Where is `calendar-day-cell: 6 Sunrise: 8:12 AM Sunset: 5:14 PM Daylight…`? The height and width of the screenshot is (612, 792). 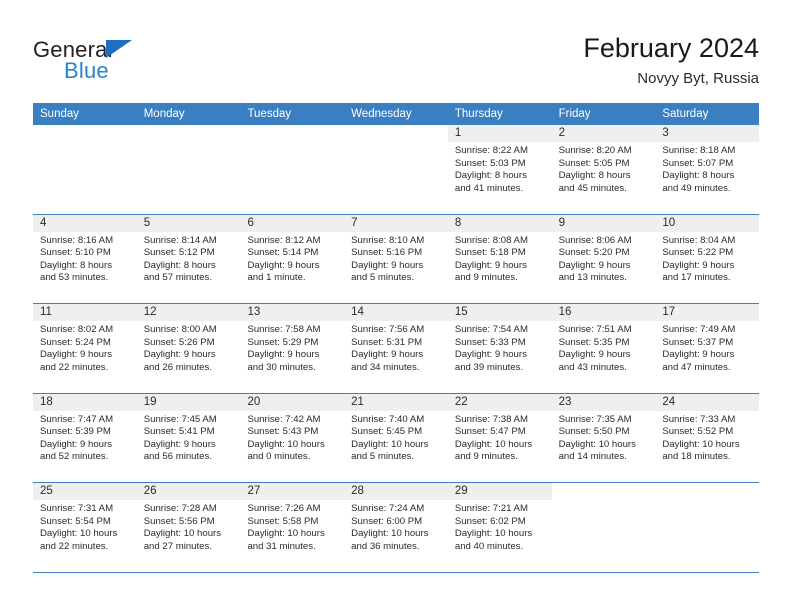 calendar-day-cell: 6 Sunrise: 8:12 AM Sunset: 5:14 PM Daylight… is located at coordinates (292, 258).